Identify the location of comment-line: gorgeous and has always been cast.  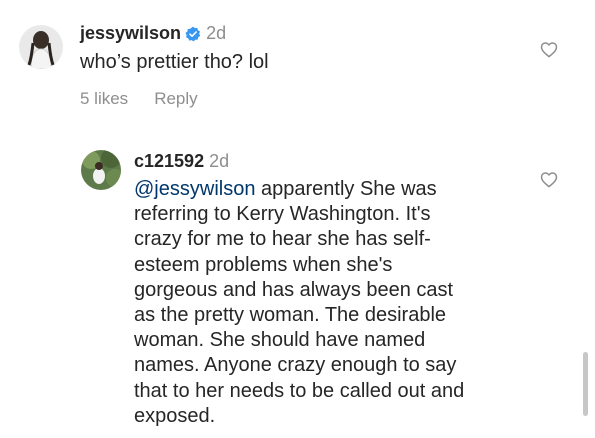
(294, 289).